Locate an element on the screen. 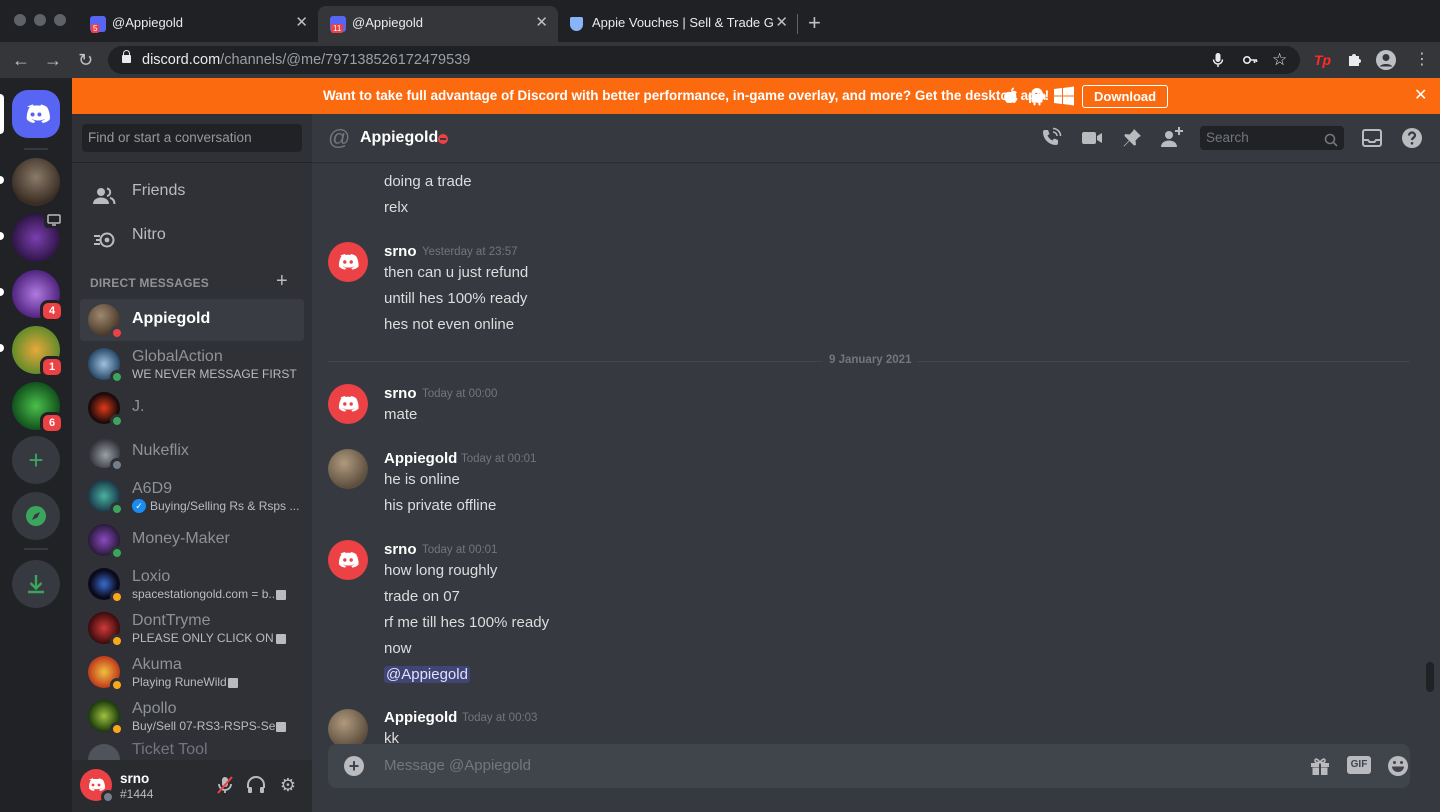 Image resolution: width=1440 pixels, height=812 pixels. nitro-nav-item: Nitro is located at coordinates (192, 235).